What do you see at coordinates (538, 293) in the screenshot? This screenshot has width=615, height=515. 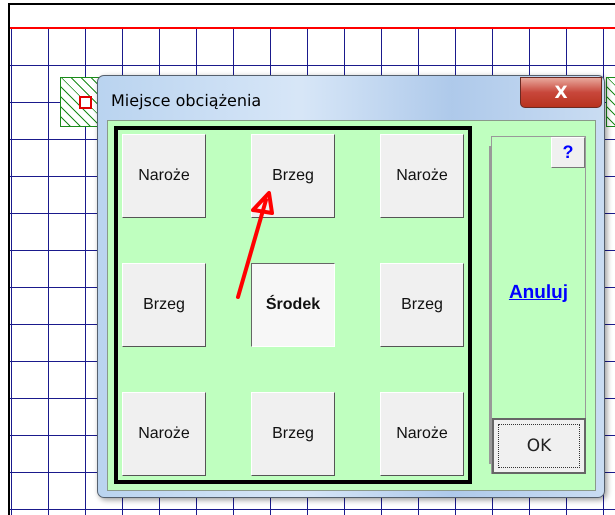 I see `cancel-link: Anuluj` at bounding box center [538, 293].